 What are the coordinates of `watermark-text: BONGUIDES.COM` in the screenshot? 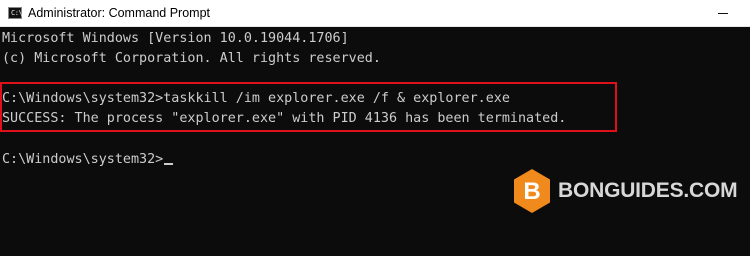 It's located at (648, 190).